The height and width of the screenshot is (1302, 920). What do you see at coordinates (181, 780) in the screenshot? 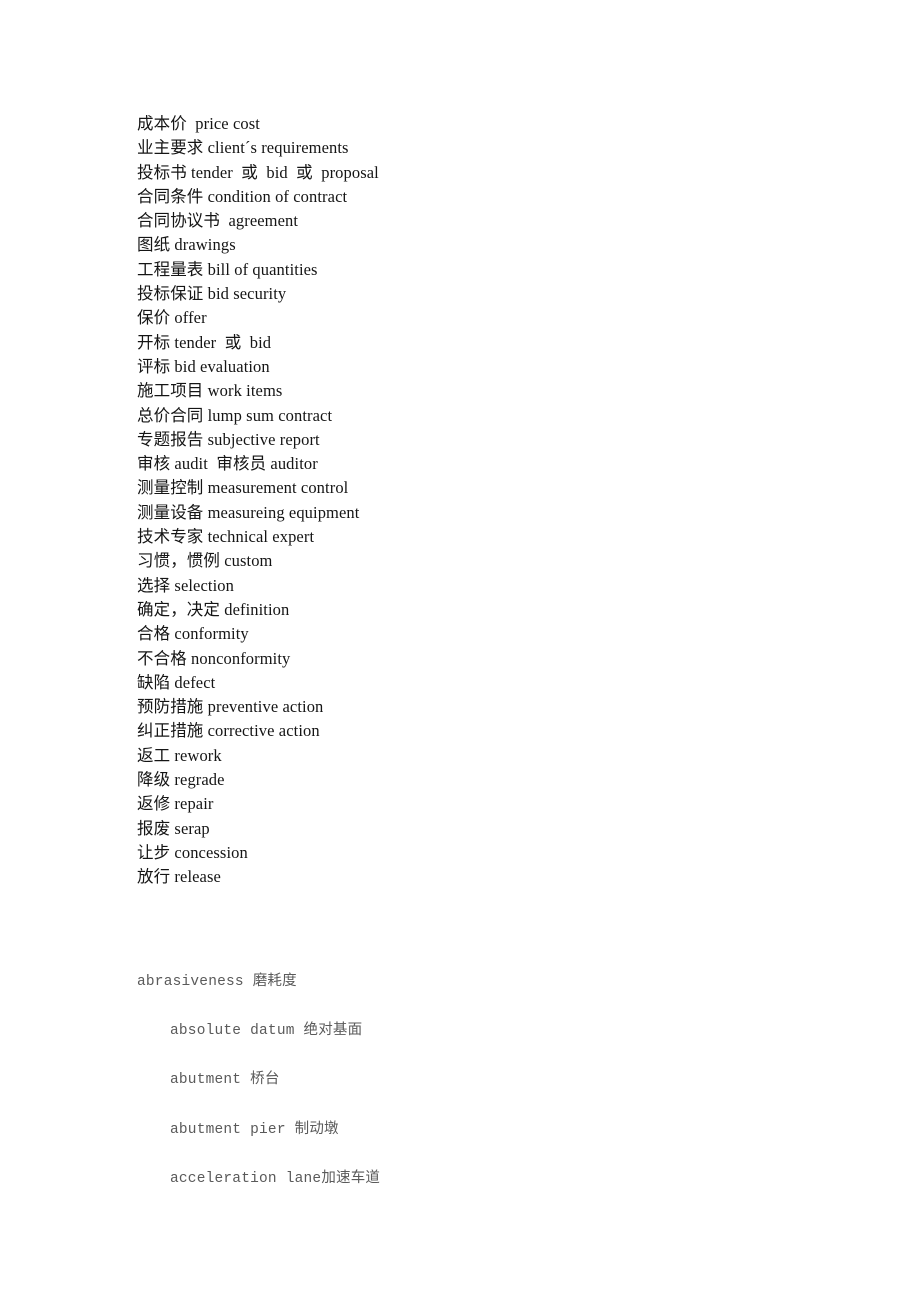
I see `glossary-entry: 降级 regrade` at bounding box center [181, 780].